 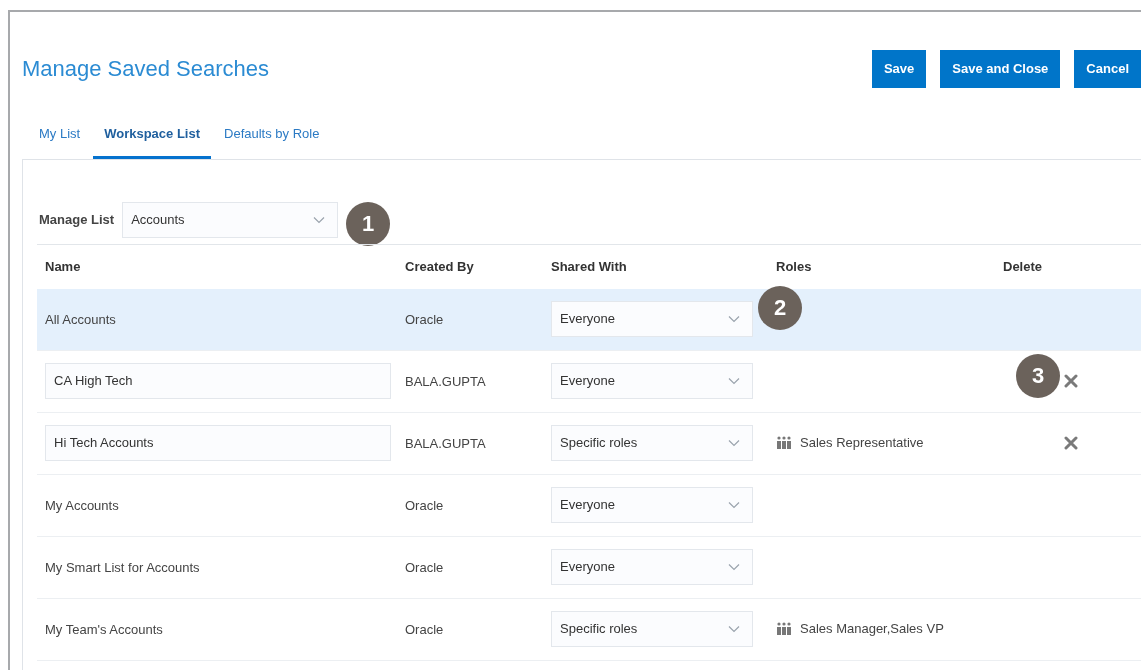 What do you see at coordinates (146, 69) in the screenshot?
I see `page-title: Manage Saved Searches` at bounding box center [146, 69].